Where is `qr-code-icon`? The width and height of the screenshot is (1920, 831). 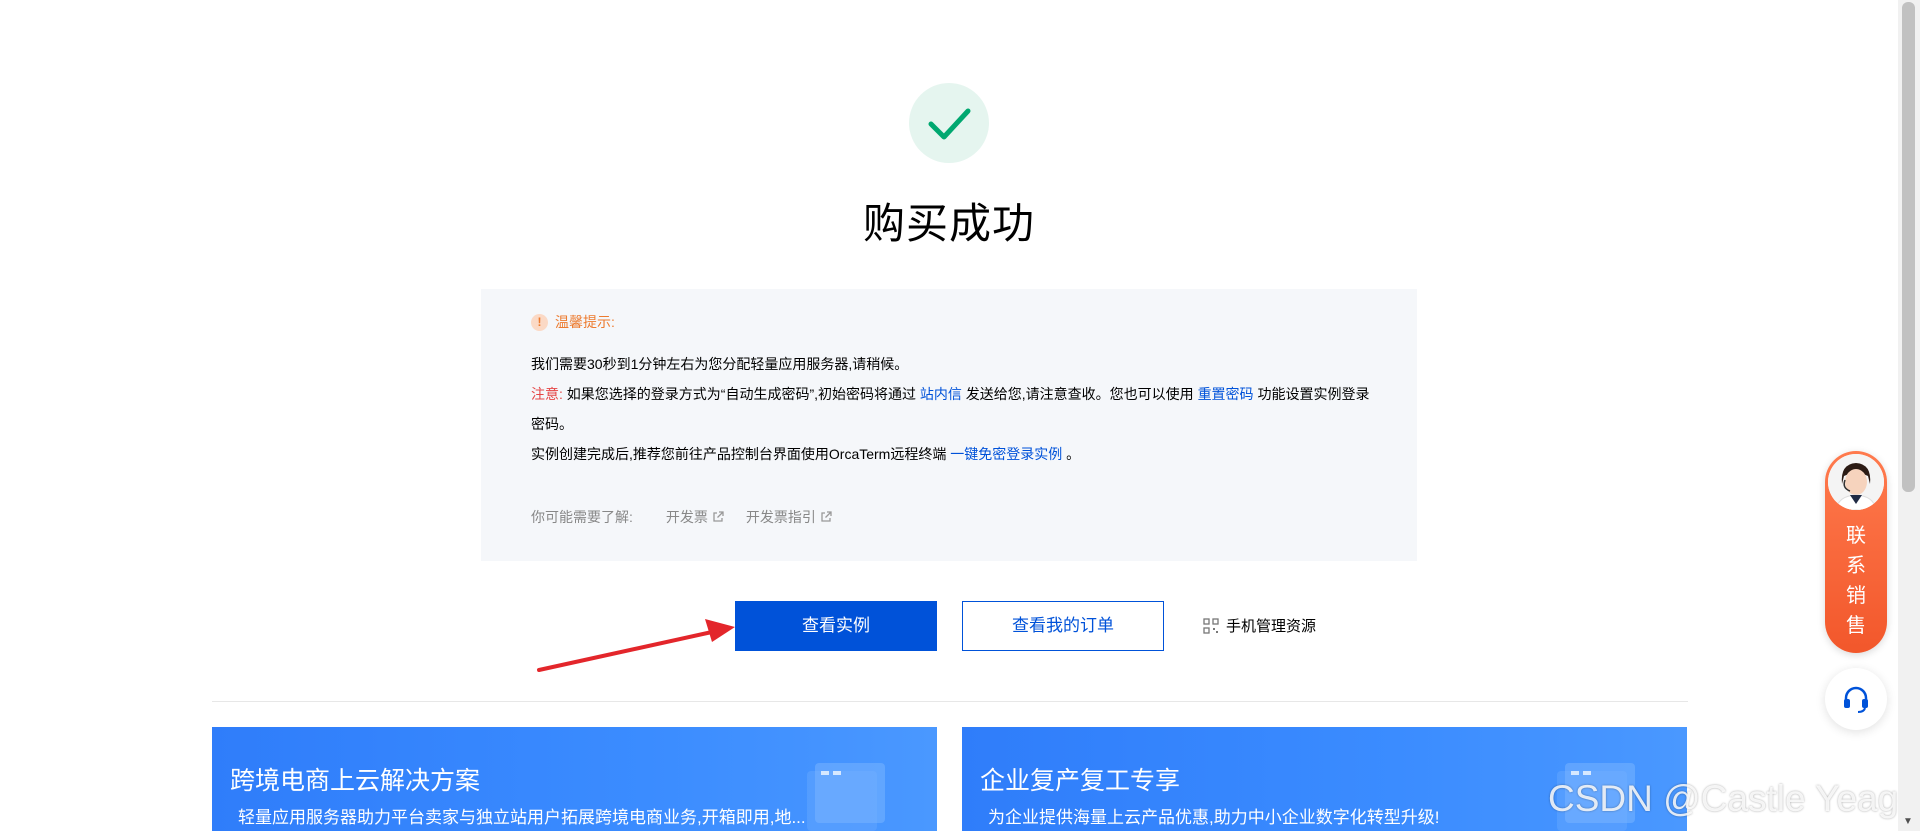
qr-code-icon is located at coordinates (1211, 625).